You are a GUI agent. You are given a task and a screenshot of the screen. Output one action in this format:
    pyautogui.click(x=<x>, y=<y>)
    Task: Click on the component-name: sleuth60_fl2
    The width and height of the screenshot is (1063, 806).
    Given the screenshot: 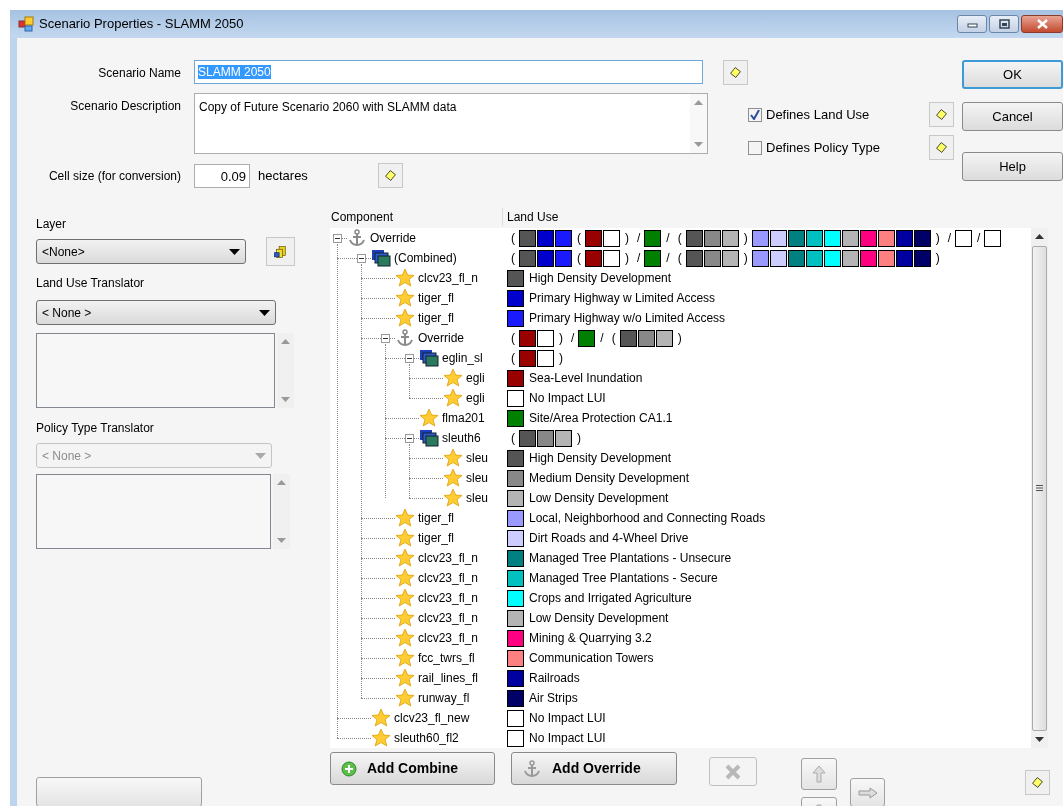 What is the action you would take?
    pyautogui.click(x=450, y=738)
    